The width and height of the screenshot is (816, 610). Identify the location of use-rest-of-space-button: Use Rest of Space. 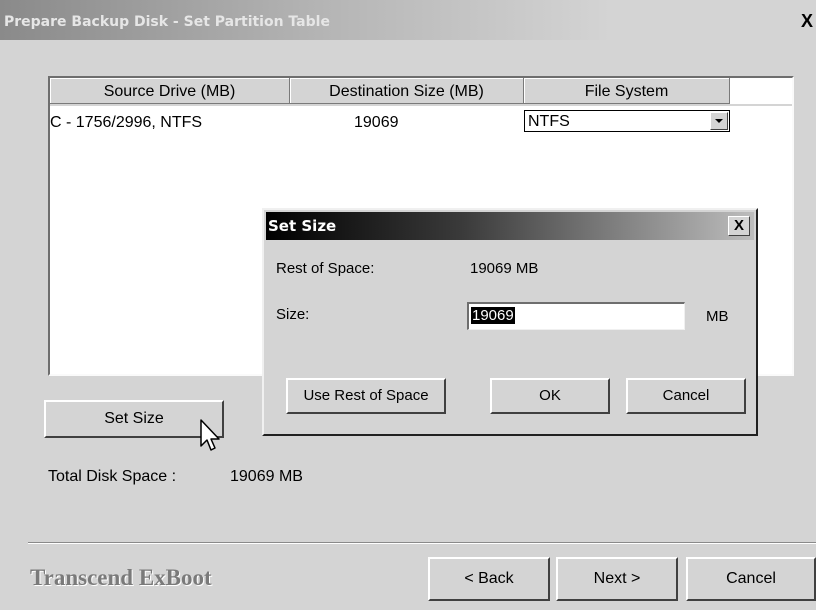
(366, 396).